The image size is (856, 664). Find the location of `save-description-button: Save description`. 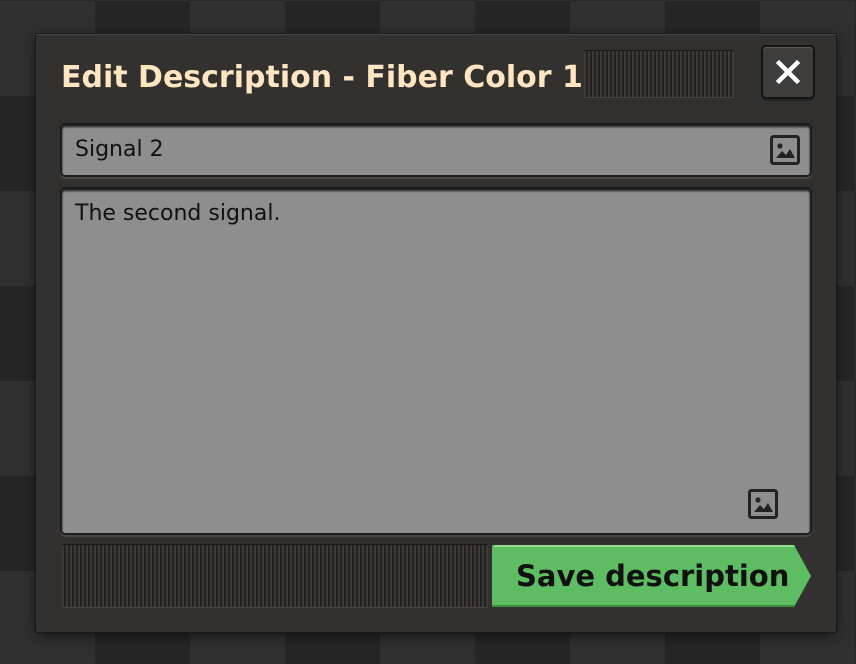

save-description-button: Save description is located at coordinates (652, 576).